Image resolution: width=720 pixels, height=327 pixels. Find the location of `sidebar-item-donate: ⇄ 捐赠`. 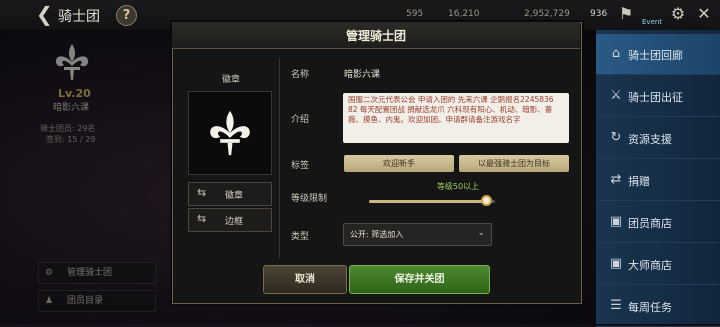

sidebar-item-donate: ⇄ 捐赠 is located at coordinates (658, 180).